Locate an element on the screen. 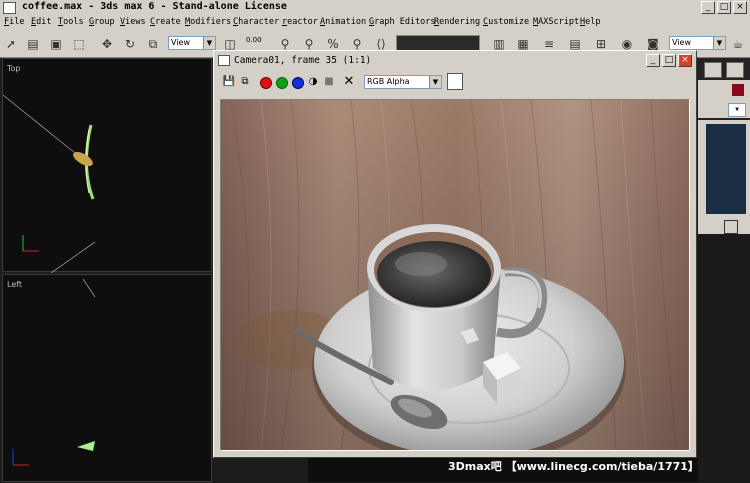 This screenshot has width=750, height=483. alpha-channel-icon: ◑ is located at coordinates (313, 82).